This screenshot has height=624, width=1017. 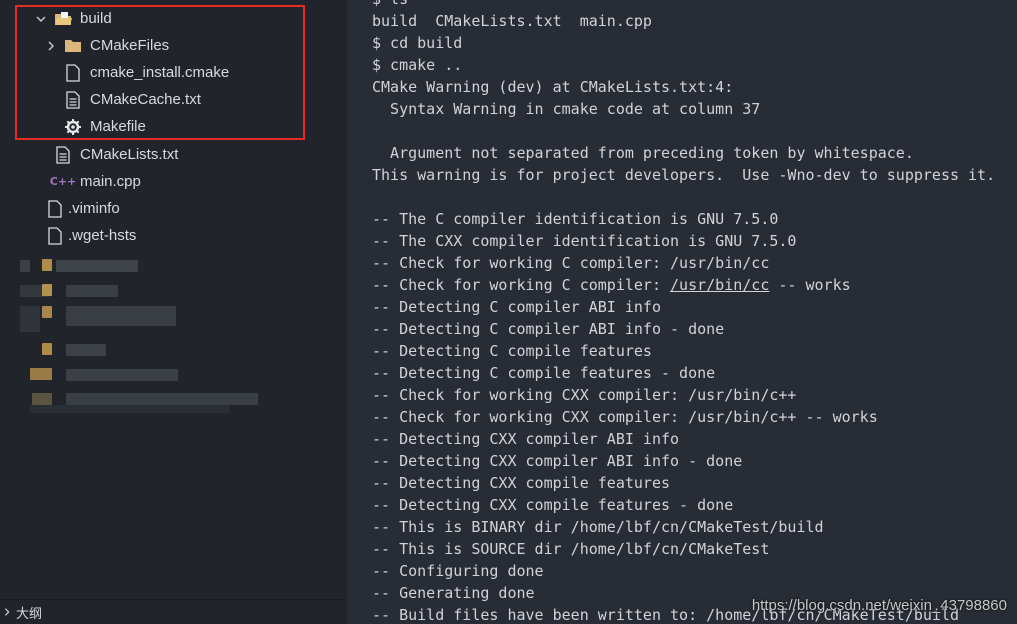 What do you see at coordinates (173, 45) in the screenshot?
I see `tree-item-cmakefiles: CMakeFiles` at bounding box center [173, 45].